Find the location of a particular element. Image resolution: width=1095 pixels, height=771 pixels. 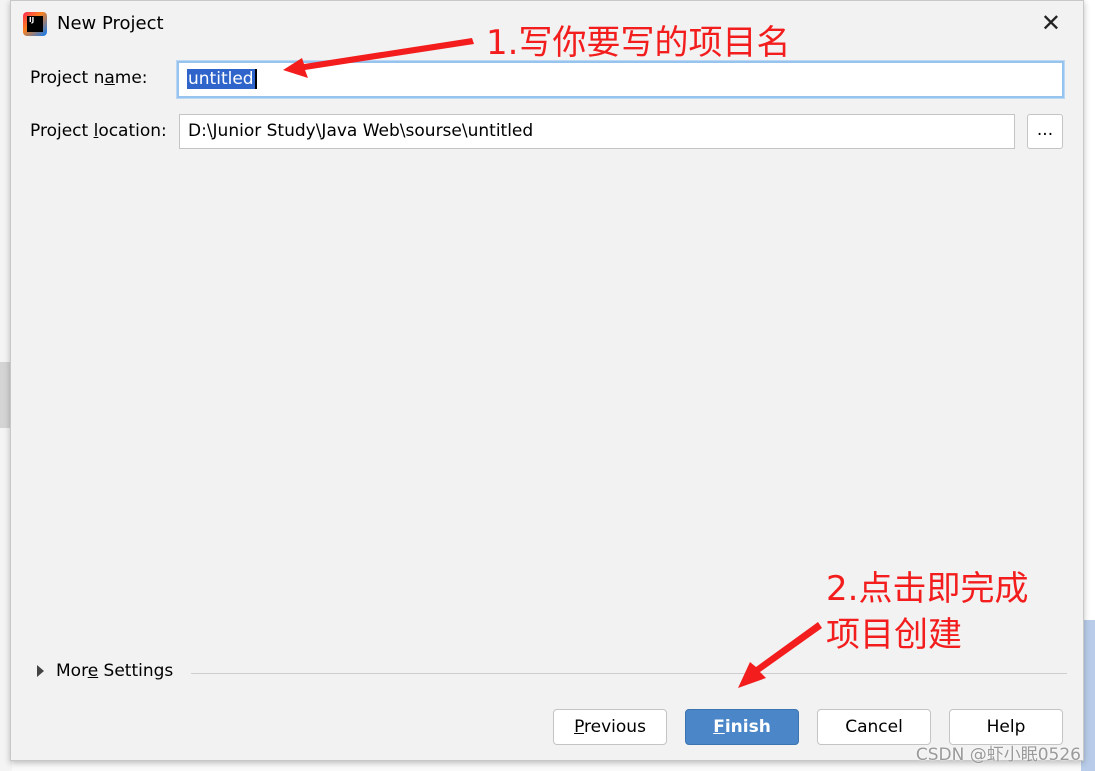

annotation-step1: 1.写你要写的项目名 is located at coordinates (638, 43).